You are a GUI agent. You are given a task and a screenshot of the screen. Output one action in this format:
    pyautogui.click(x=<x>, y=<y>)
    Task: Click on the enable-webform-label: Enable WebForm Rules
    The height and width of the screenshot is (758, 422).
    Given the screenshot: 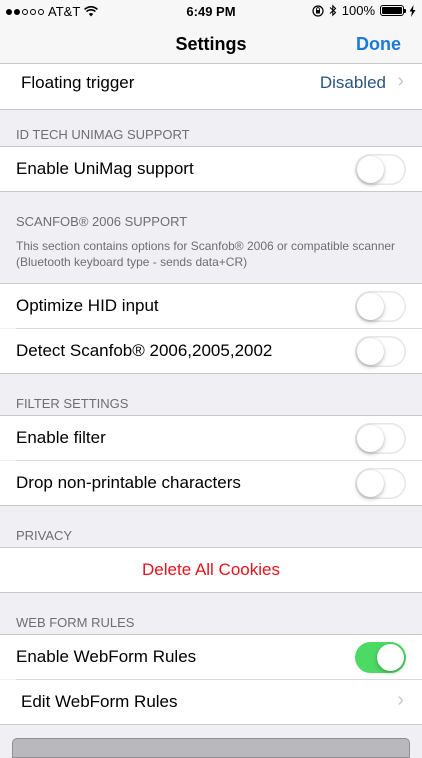 What is the action you would take?
    pyautogui.click(x=106, y=656)
    